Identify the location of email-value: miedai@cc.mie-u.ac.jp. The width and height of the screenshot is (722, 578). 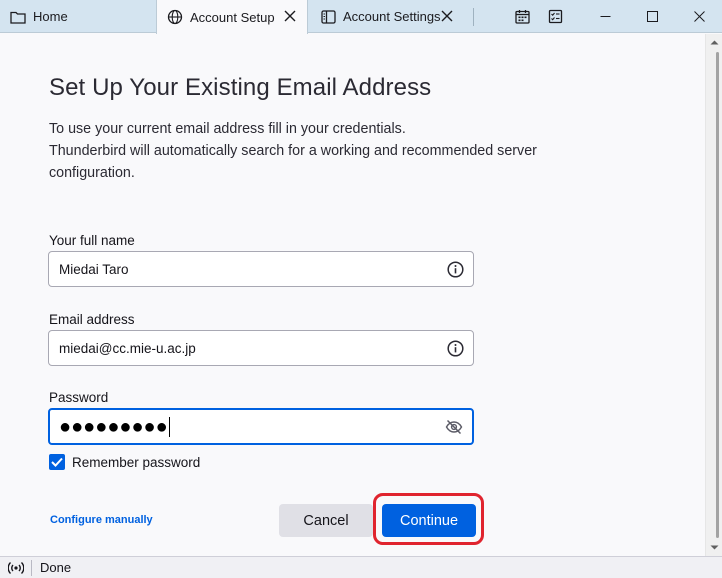
(127, 348).